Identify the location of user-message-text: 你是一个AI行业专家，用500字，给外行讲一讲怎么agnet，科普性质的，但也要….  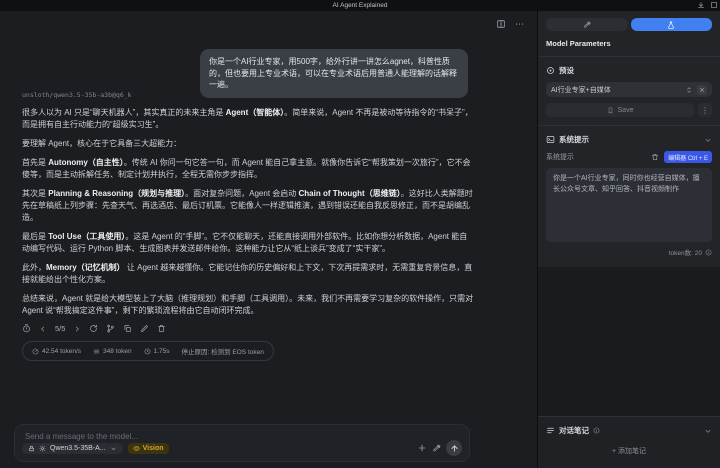
(333, 73).